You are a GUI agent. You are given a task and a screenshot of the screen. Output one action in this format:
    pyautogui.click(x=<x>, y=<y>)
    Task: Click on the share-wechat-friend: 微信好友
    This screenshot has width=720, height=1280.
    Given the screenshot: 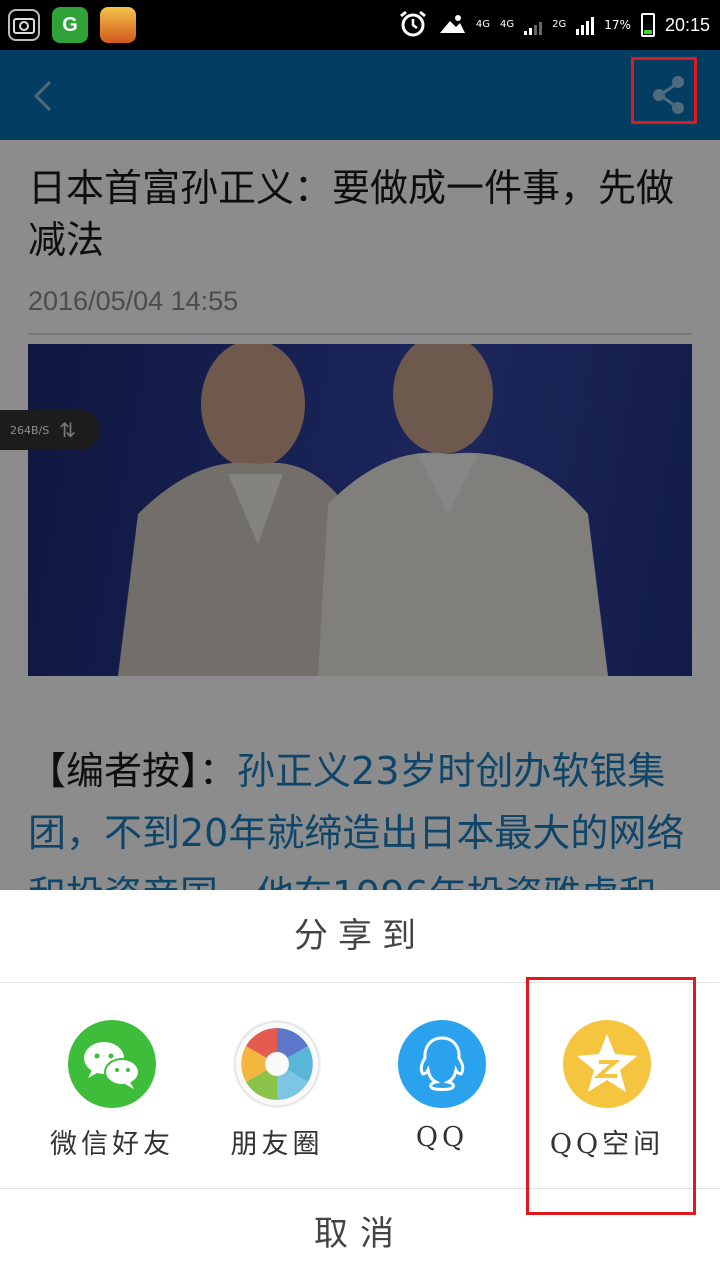 What is the action you would take?
    pyautogui.click(x=112, y=1090)
    